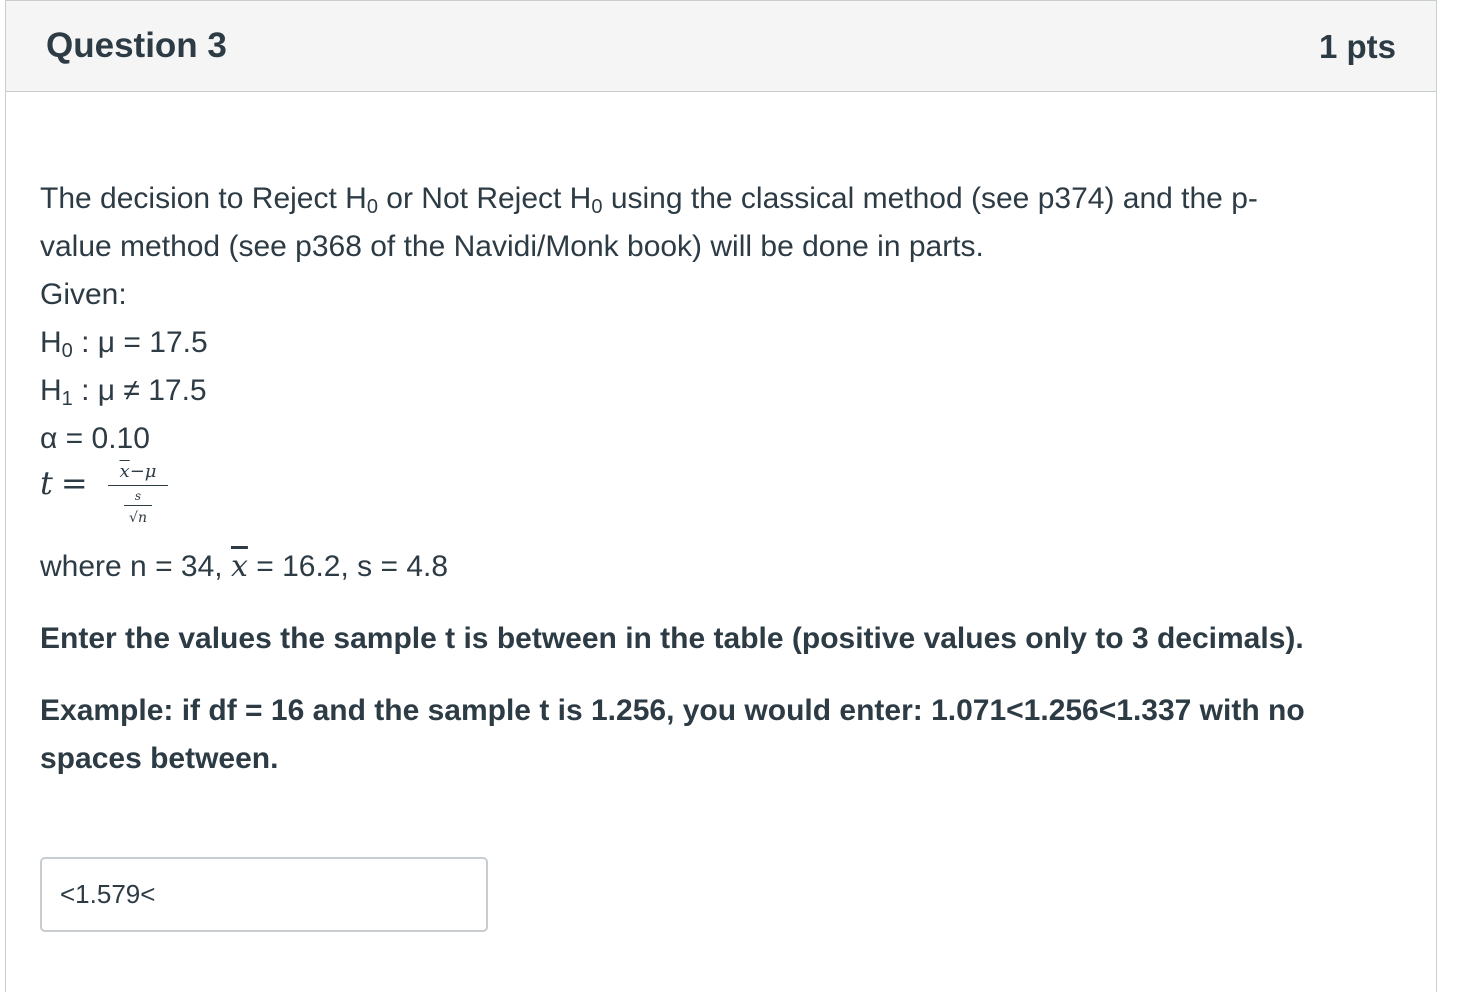 The height and width of the screenshot is (994, 1458). Describe the element at coordinates (123, 392) in the screenshot. I see `alternative-hypothesis: H1 : μ ≠ 17.5` at that location.